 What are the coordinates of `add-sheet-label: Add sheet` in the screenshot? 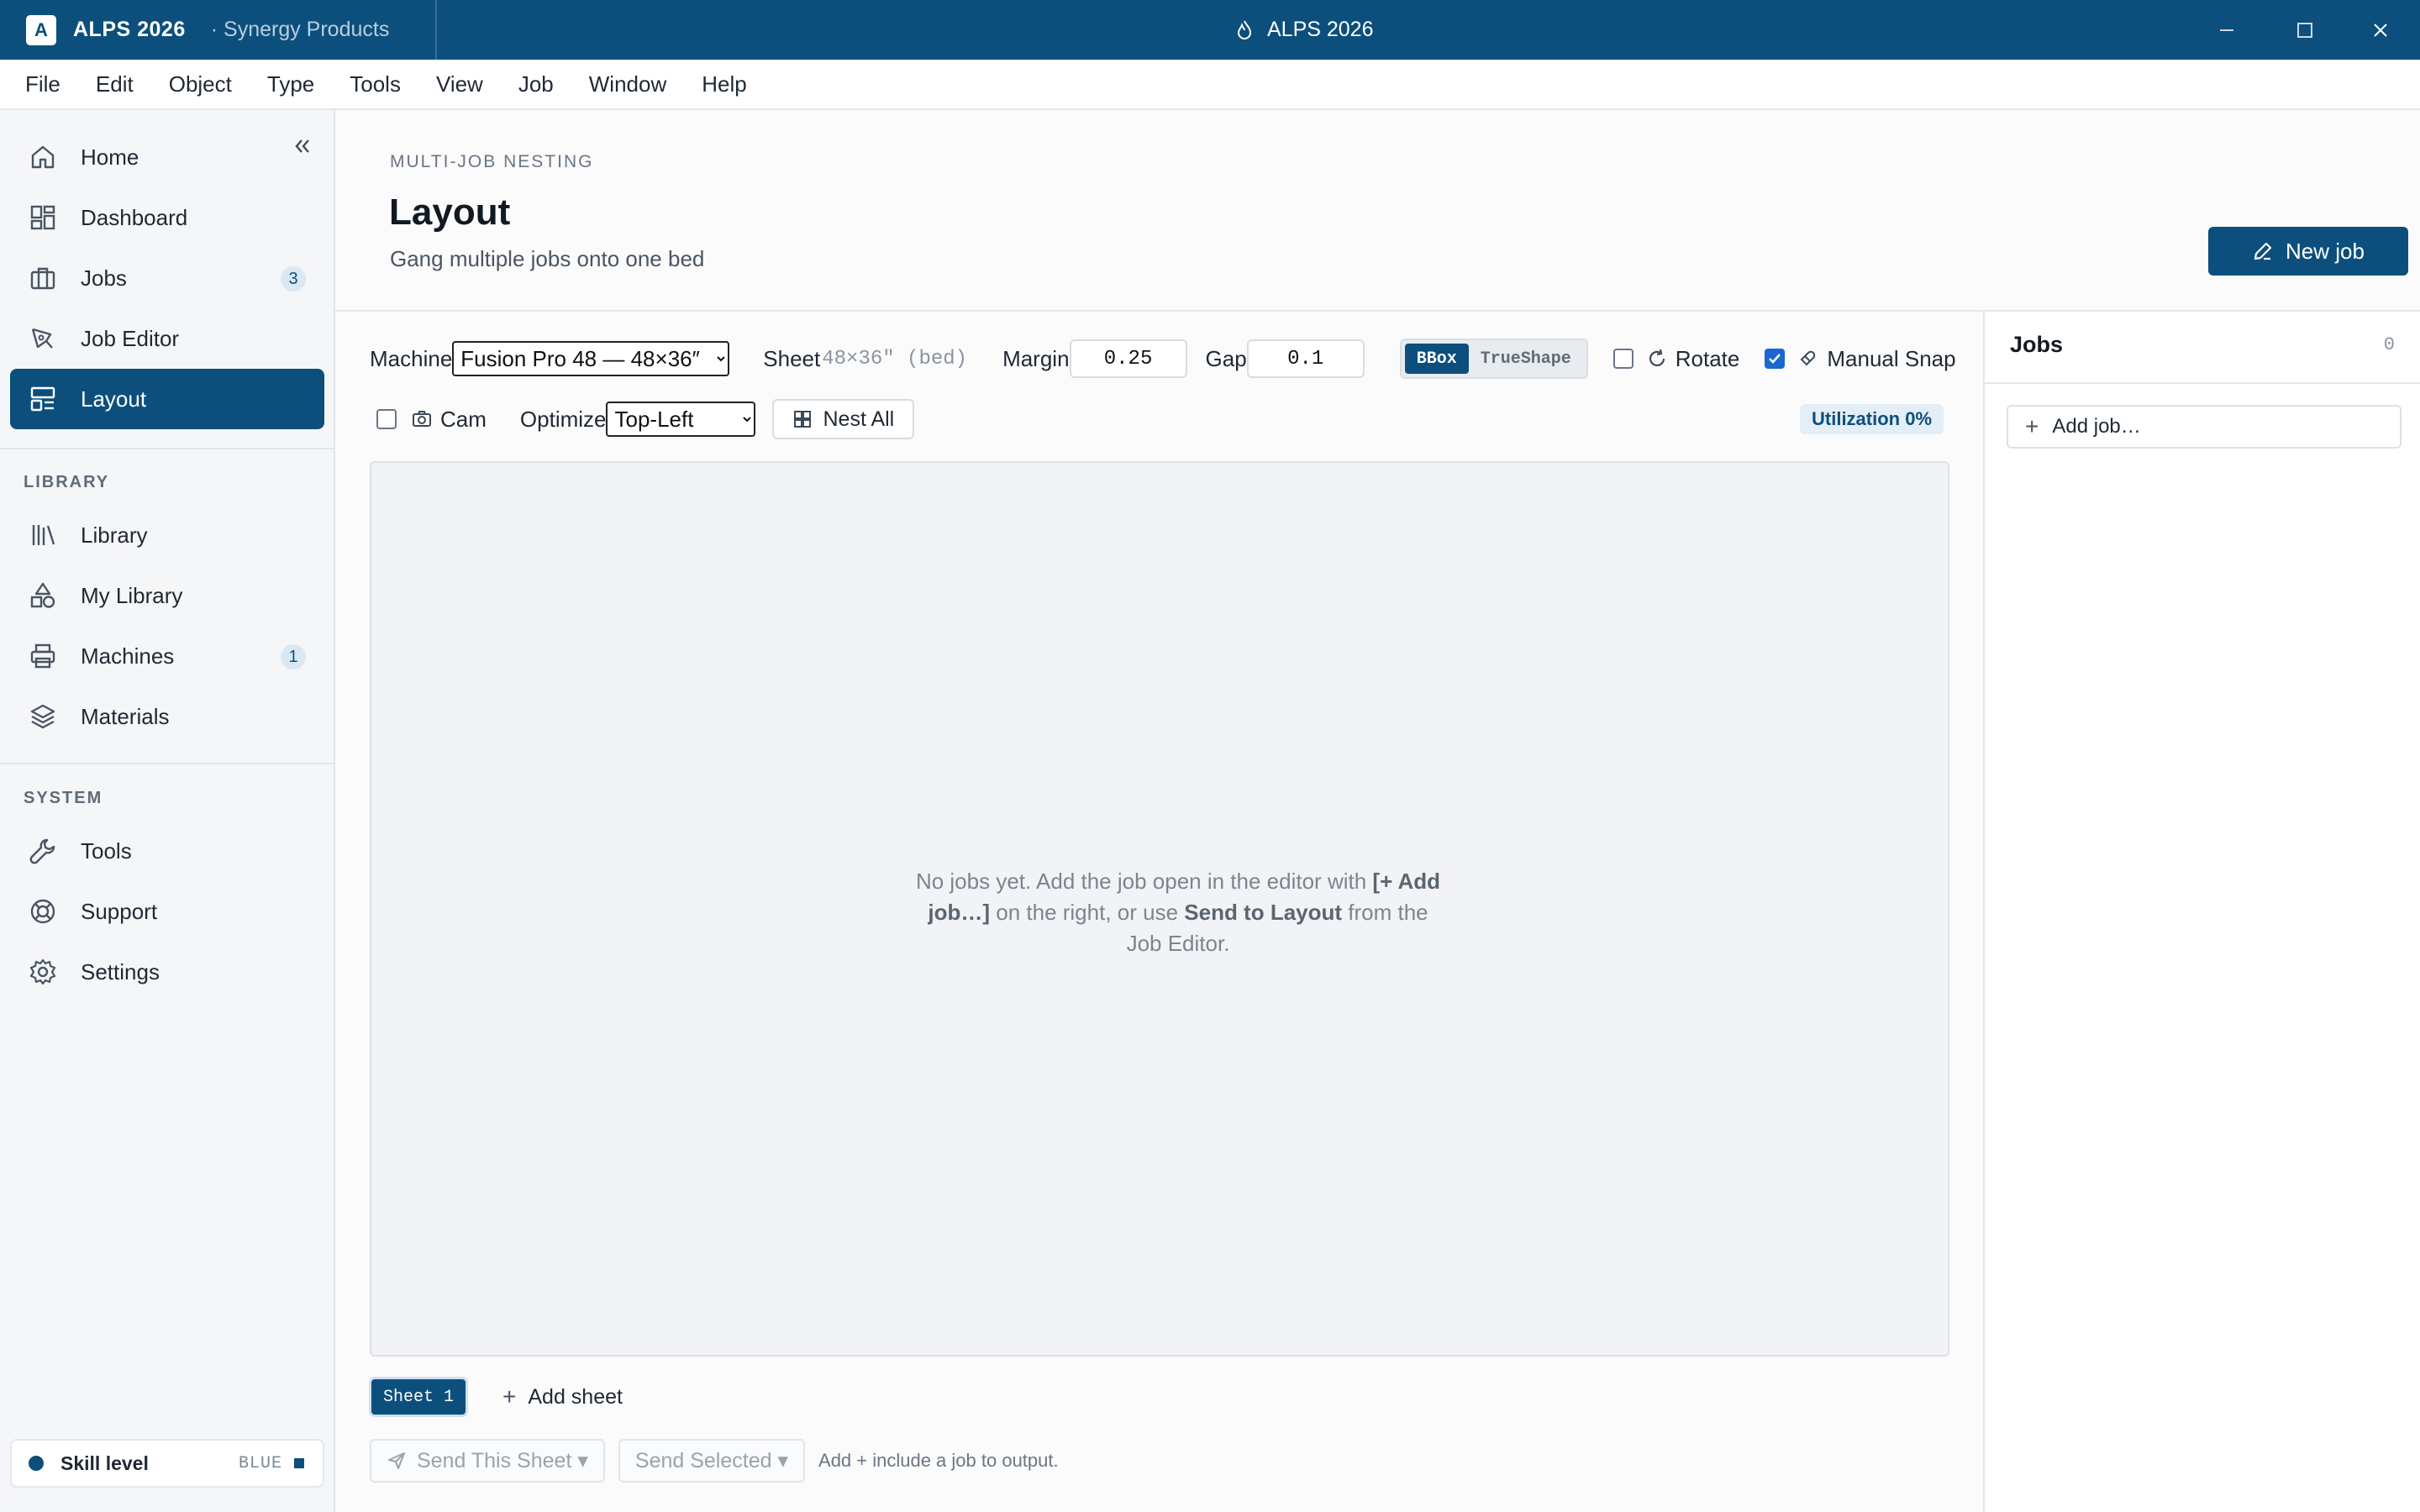 It's located at (575, 1396).